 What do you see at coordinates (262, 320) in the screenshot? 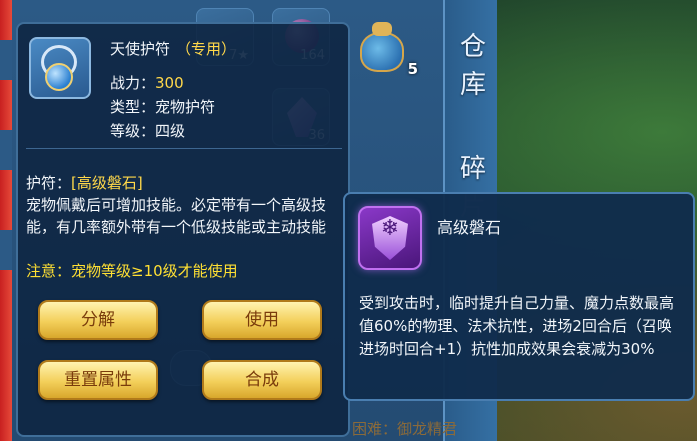
I see `use-button: 使用` at bounding box center [262, 320].